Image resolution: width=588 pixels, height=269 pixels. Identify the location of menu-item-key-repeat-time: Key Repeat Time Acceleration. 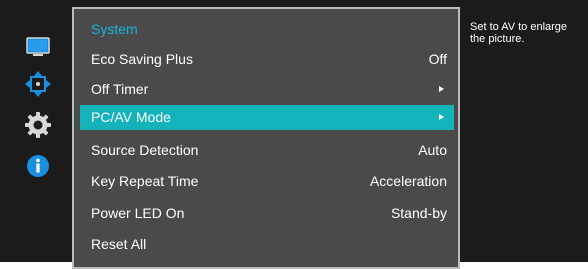
(267, 181).